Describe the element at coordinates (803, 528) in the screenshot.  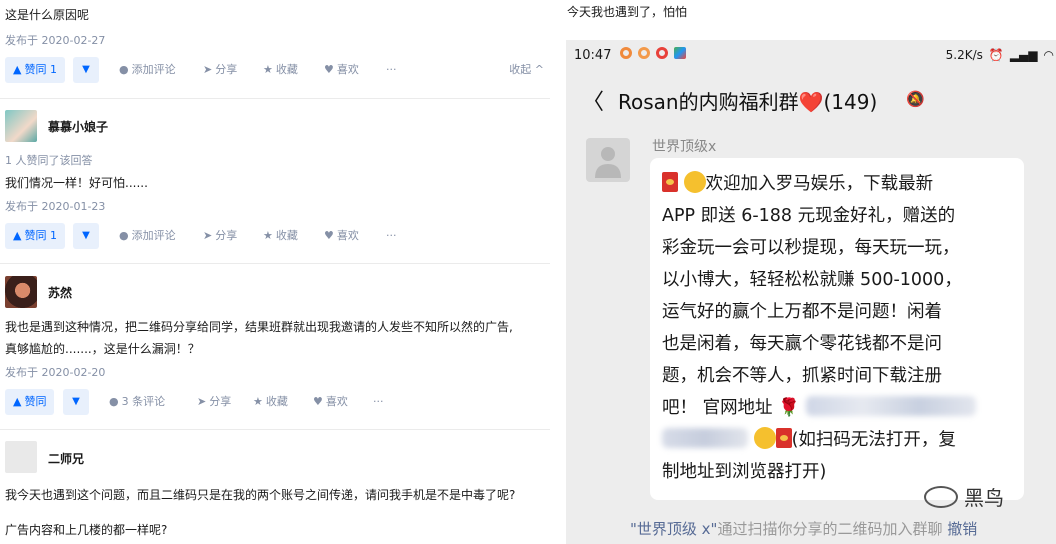
I see `system-message: "世界顶级 x"通过扫描你分享的二维码加入群聊 撤销` at that location.